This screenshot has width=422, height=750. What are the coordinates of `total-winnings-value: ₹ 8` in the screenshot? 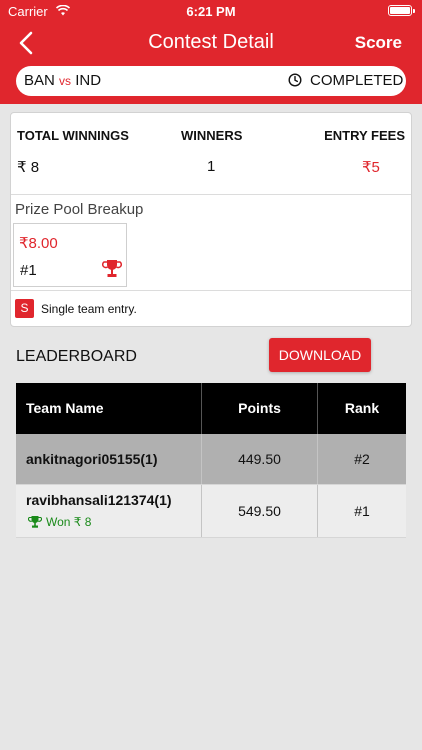 It's located at (28, 167).